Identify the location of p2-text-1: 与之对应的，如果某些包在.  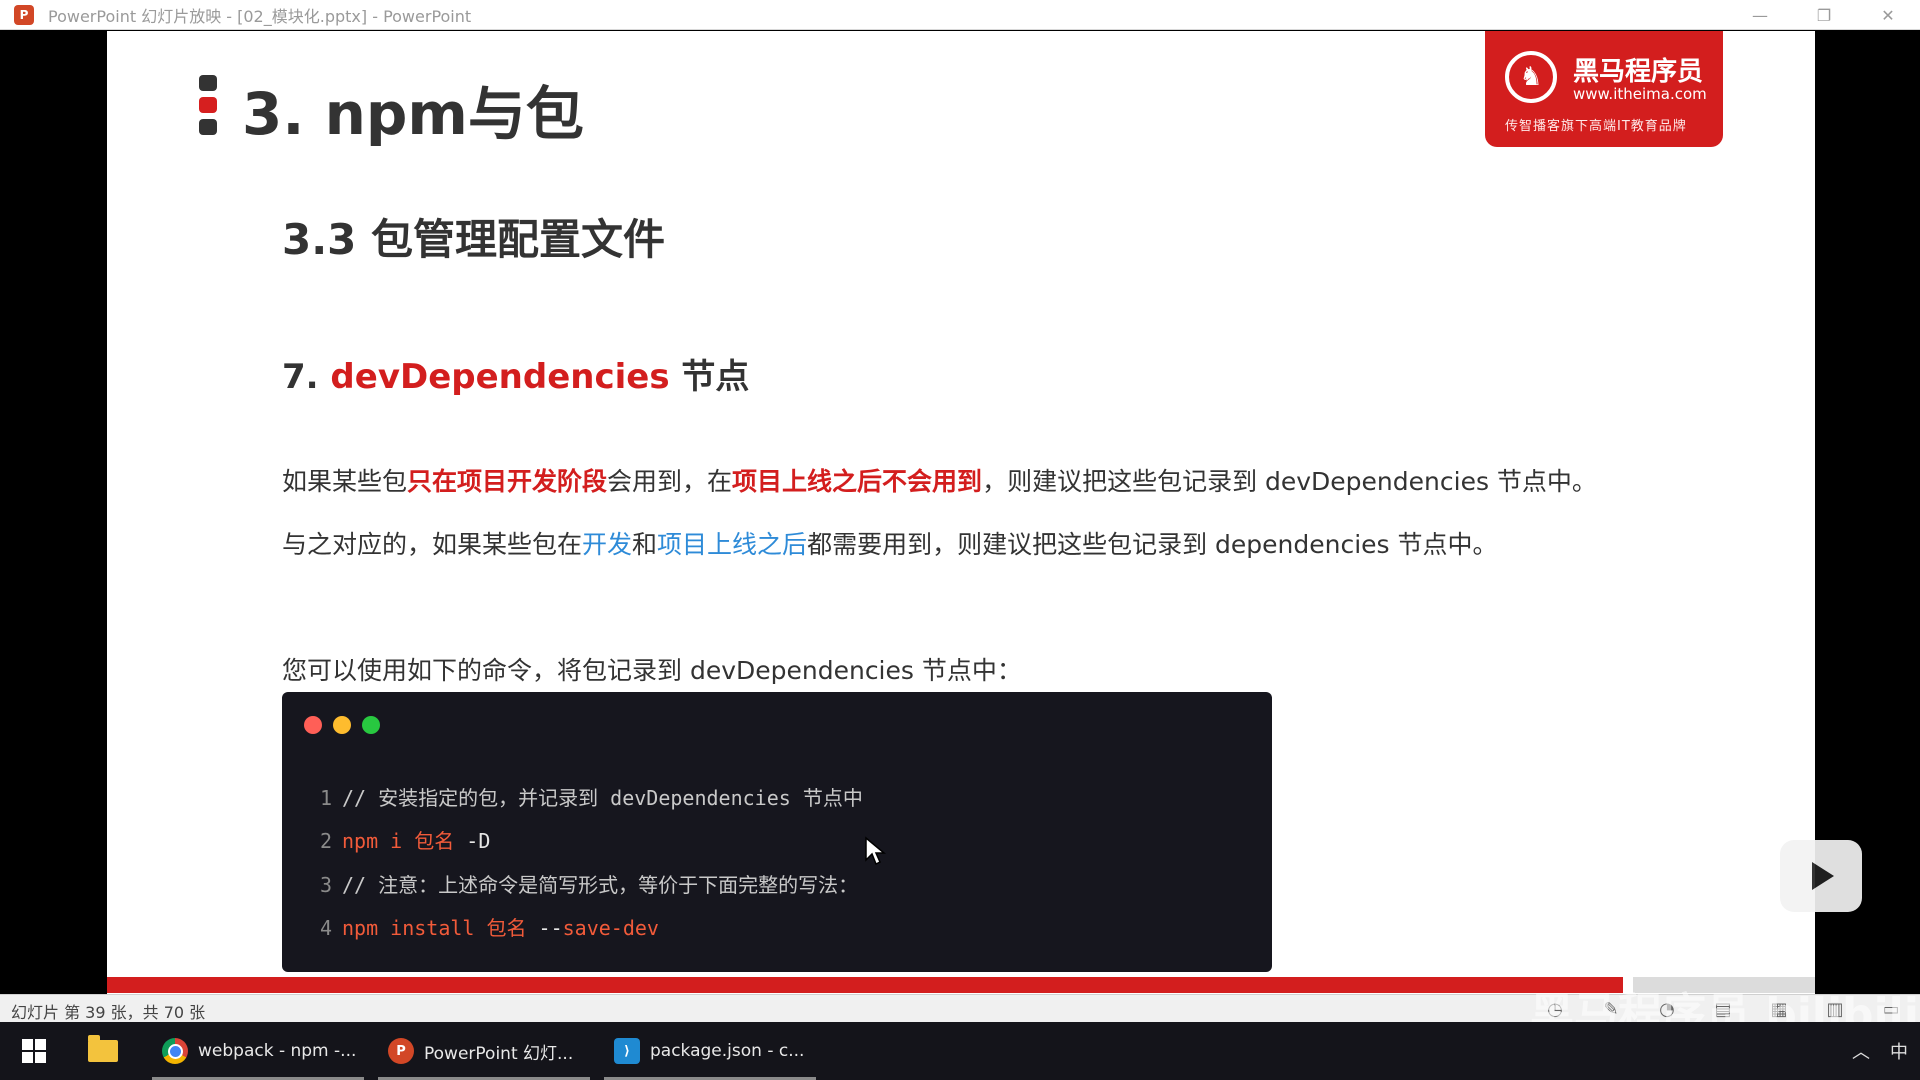
(432, 544).